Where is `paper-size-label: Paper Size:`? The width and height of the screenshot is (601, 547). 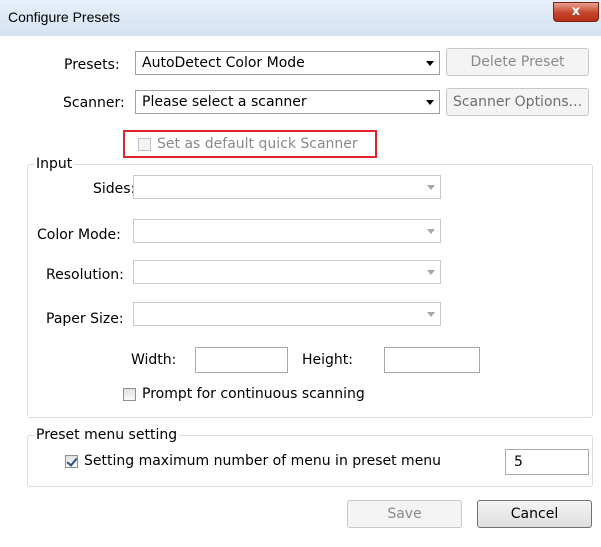
paper-size-label: Paper Size: is located at coordinates (85, 319).